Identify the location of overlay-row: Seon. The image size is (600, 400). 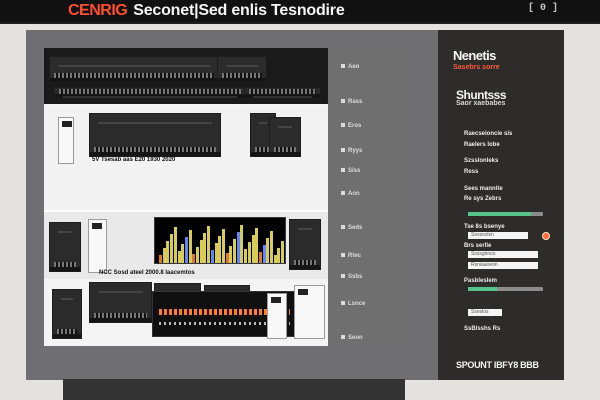
(352, 338).